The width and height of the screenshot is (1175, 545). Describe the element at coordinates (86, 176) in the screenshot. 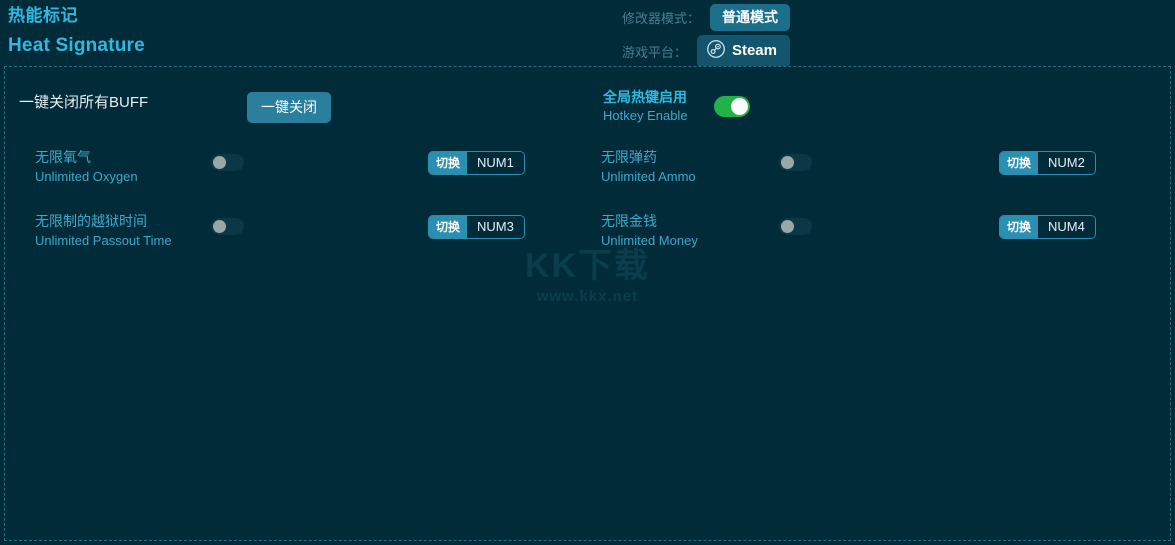

I see `cheat-name-en: Unlimited Oxygen` at that location.